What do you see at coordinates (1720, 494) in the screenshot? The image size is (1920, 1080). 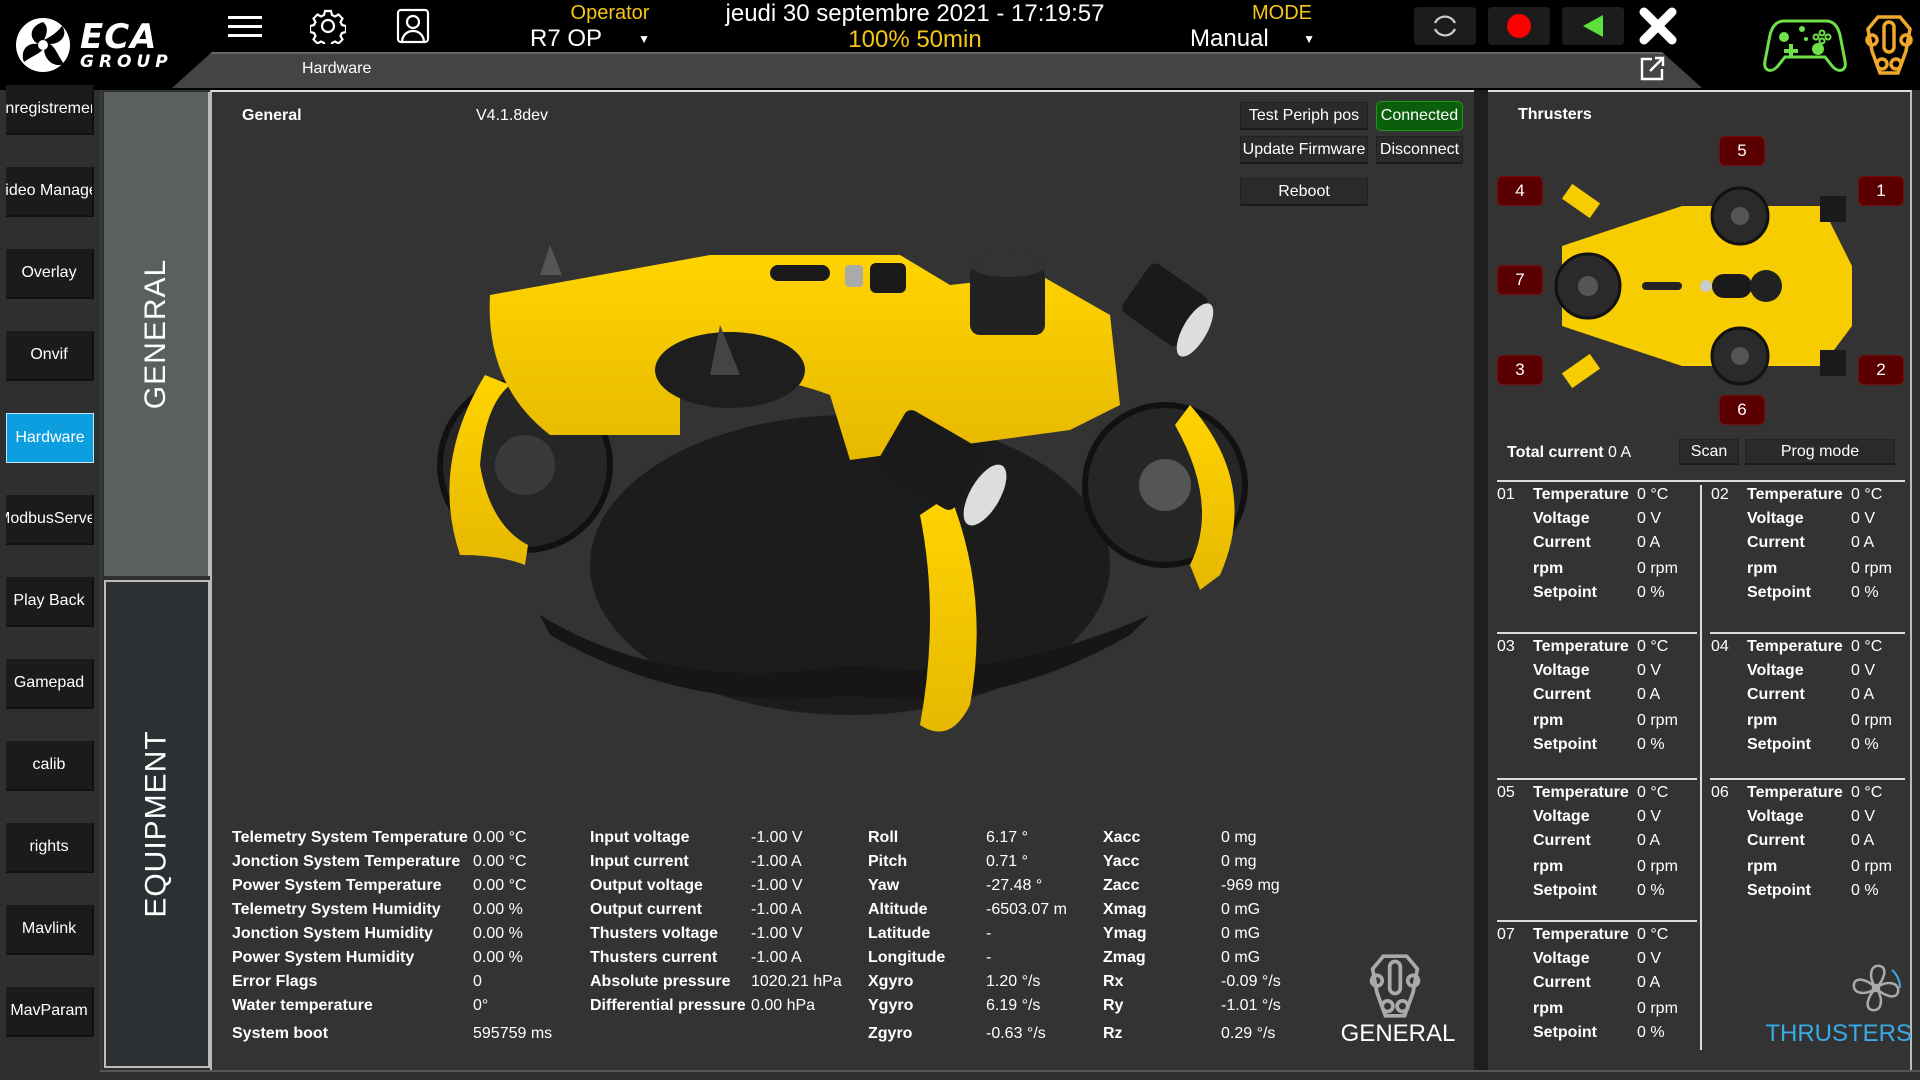 I see `thruster-id: 02` at bounding box center [1720, 494].